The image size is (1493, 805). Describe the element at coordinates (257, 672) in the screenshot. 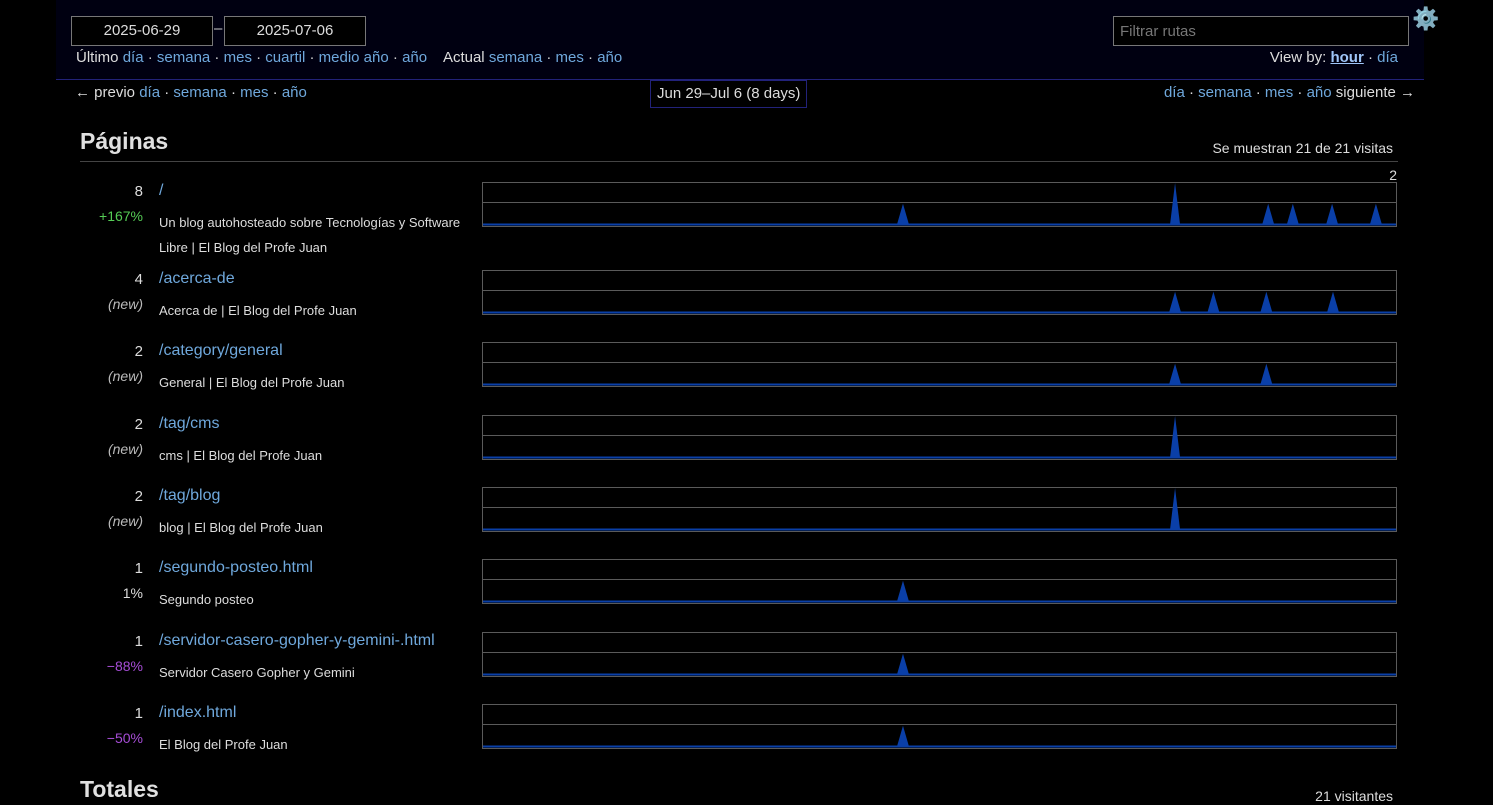

I see `page-title: Servidor Casero Gopher y Gemini` at that location.